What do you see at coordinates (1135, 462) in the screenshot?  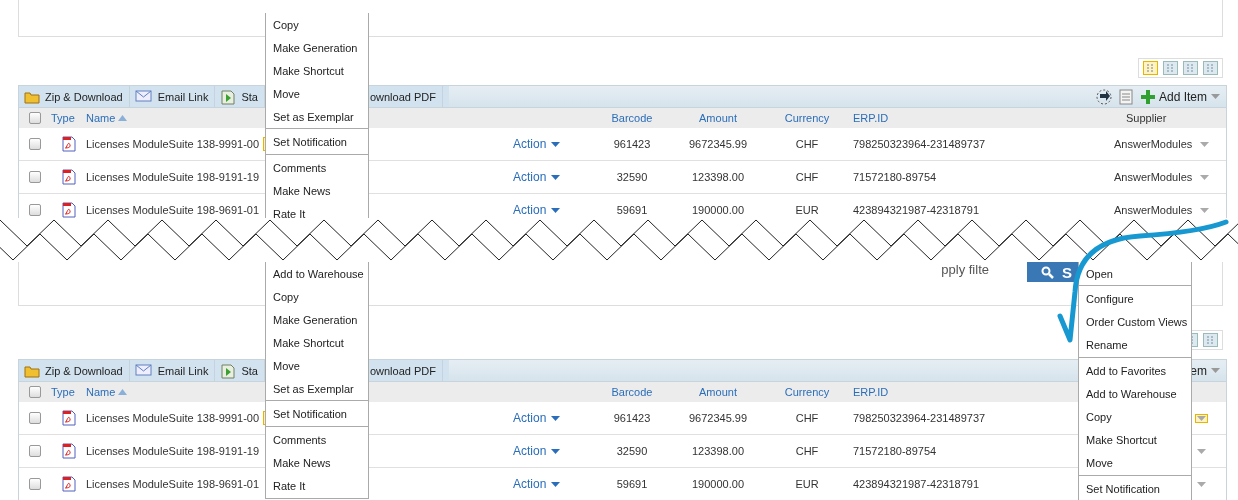 I see `menu-item: Move` at bounding box center [1135, 462].